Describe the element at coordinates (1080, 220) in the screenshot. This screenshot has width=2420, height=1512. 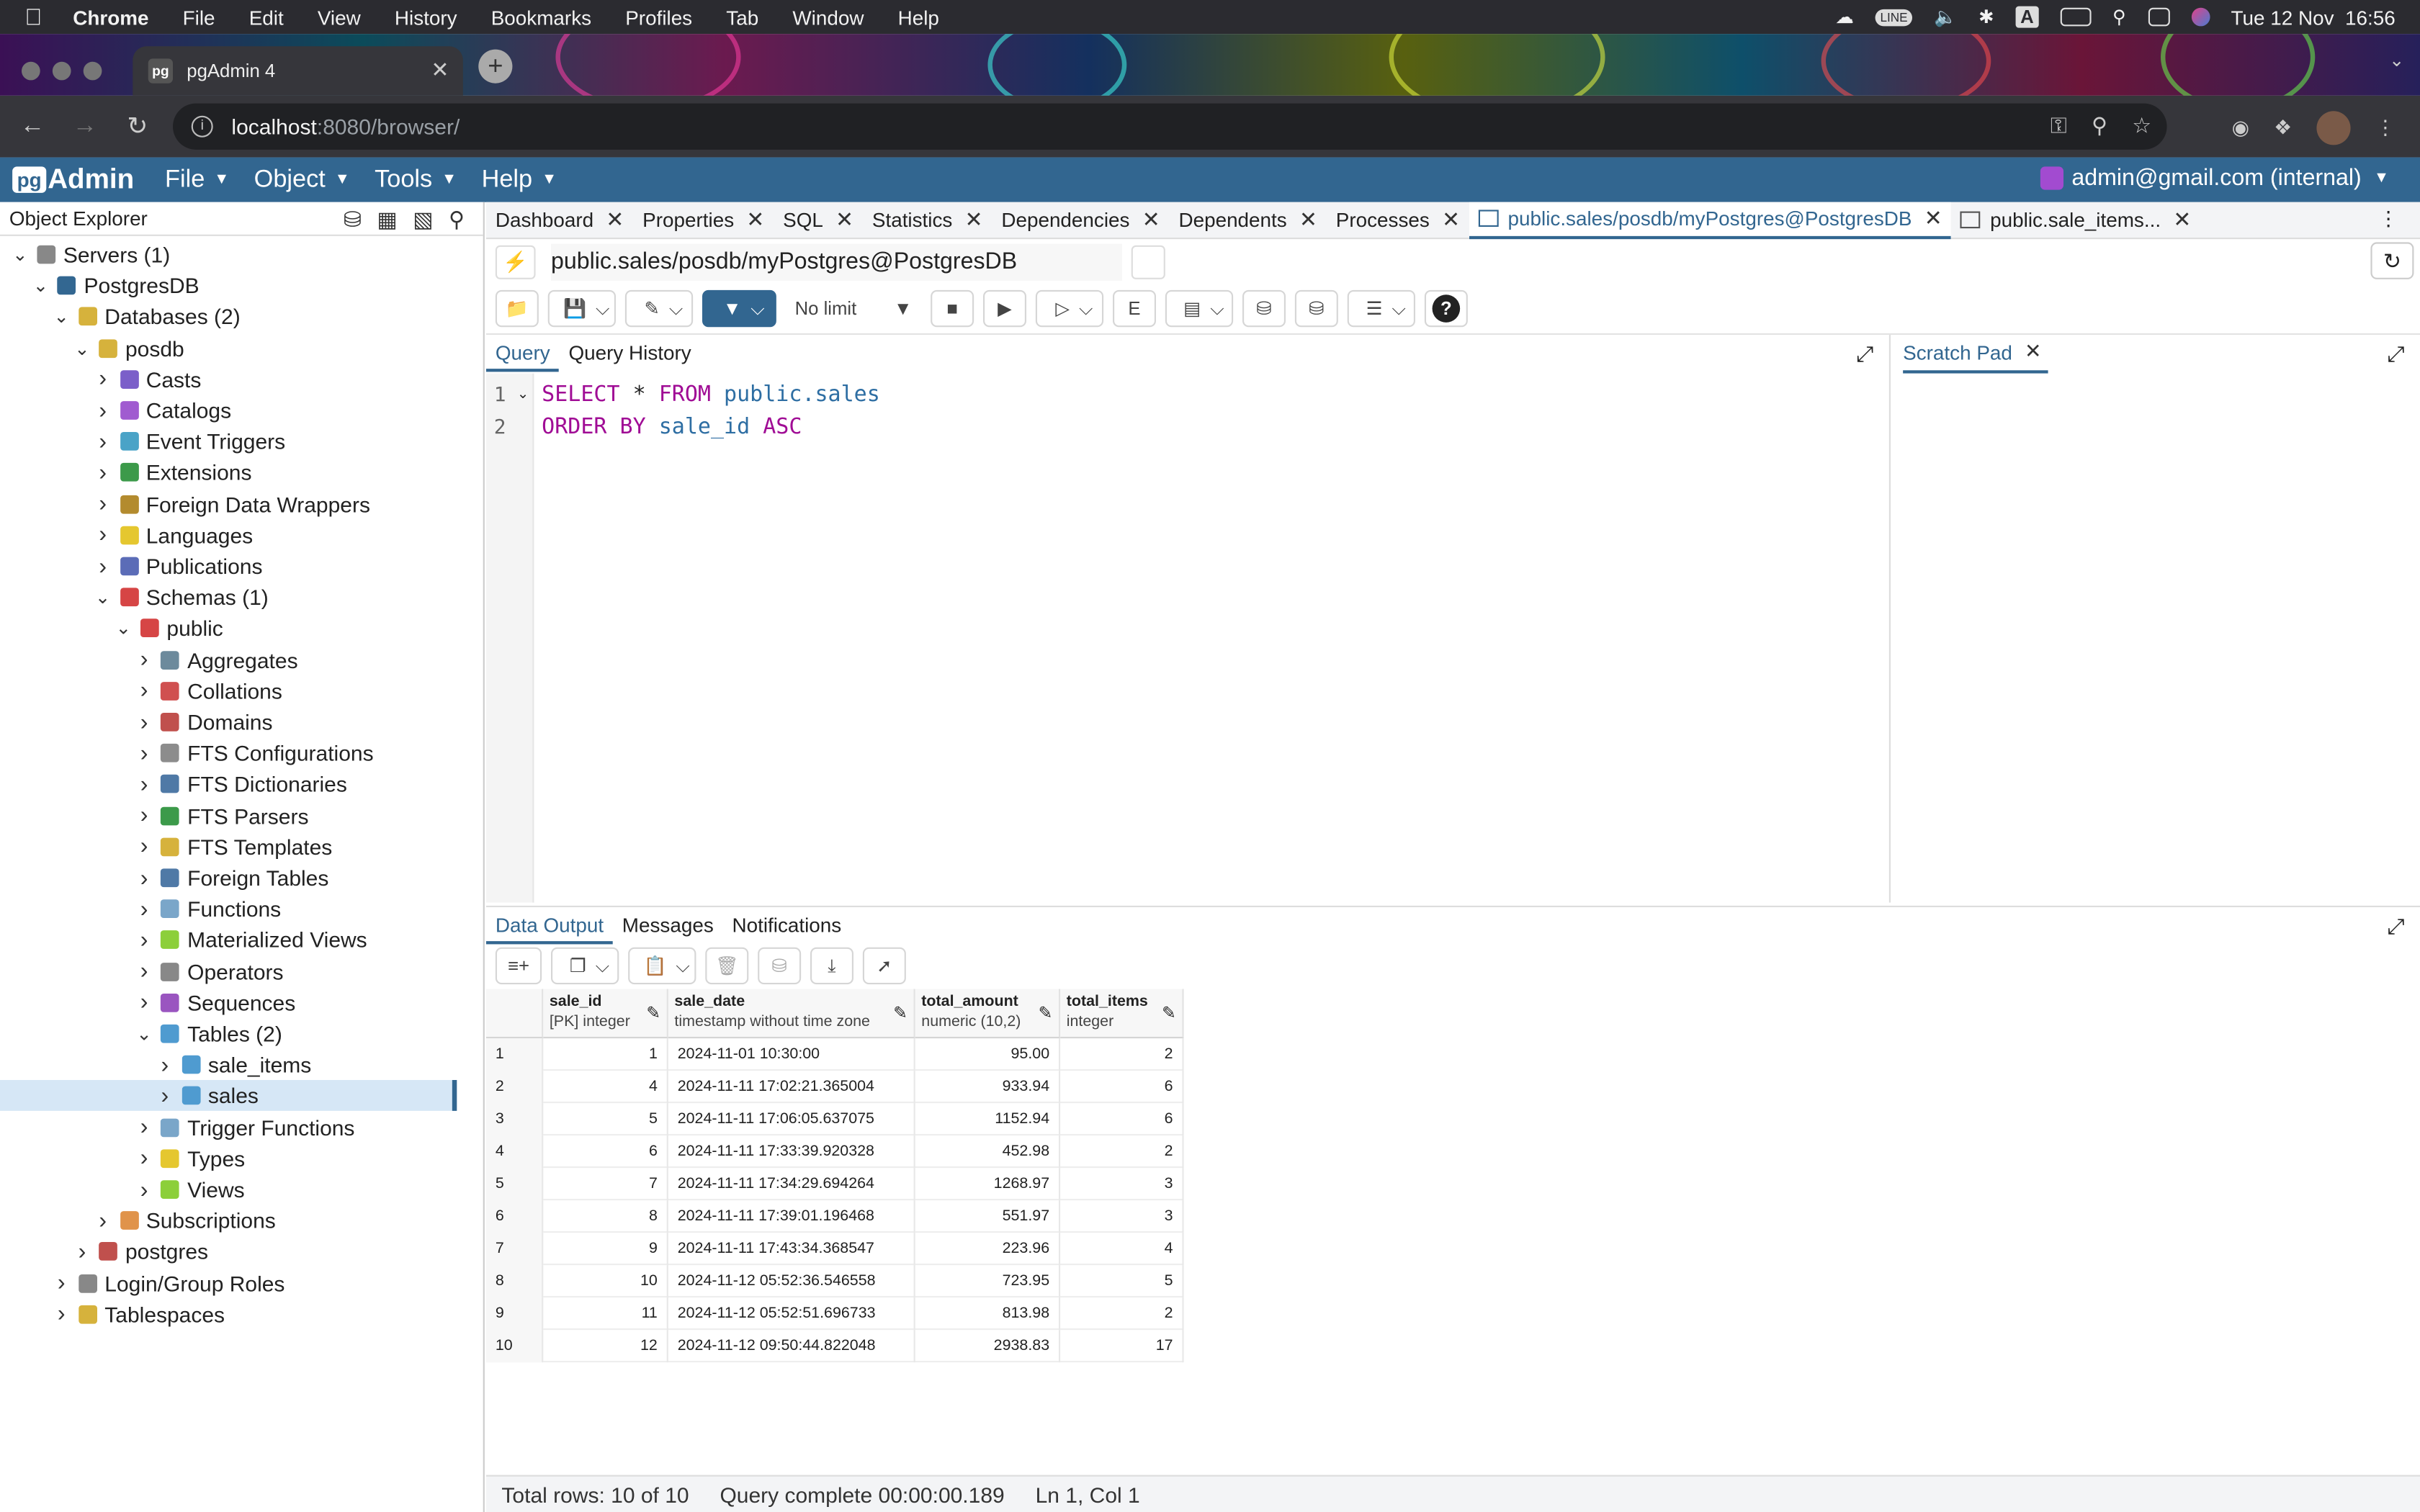
I see `main-tab: Dependencies ✕` at that location.